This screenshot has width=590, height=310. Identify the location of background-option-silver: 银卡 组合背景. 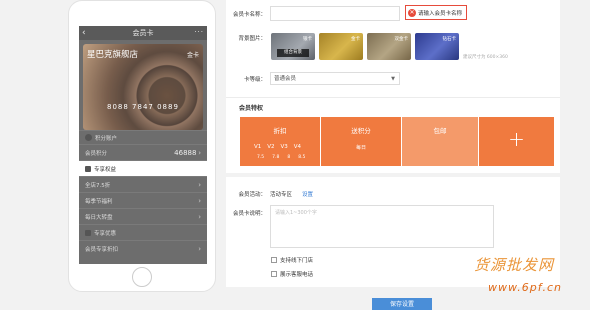
(293, 46).